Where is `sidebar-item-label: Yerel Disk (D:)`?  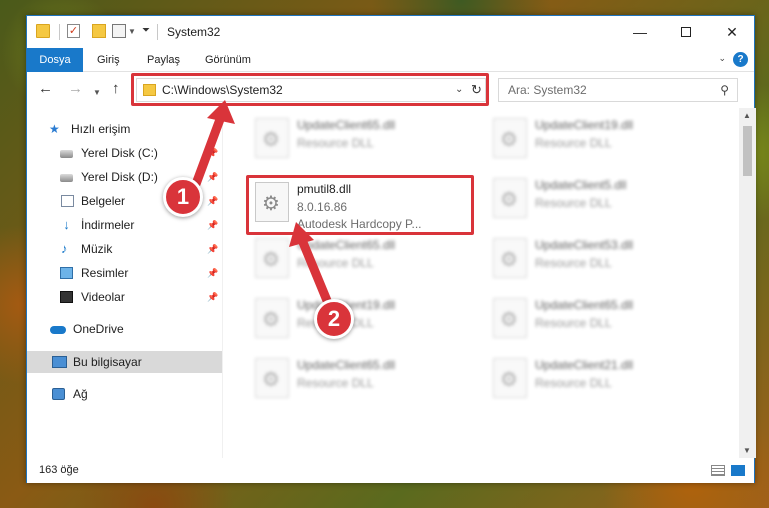 sidebar-item-label: Yerel Disk (D:) is located at coordinates (119, 177).